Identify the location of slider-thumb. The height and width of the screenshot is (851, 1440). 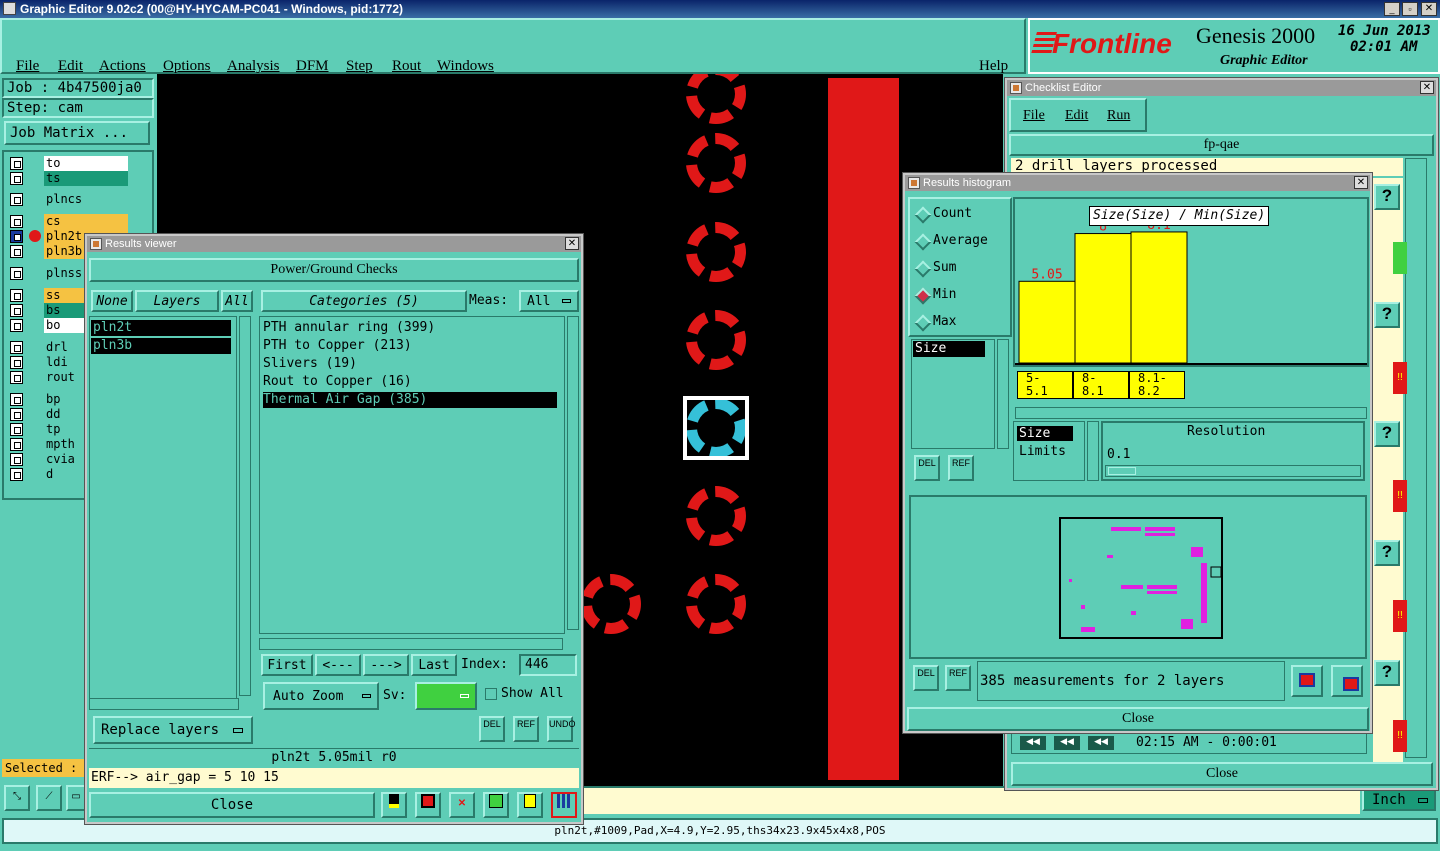
(1122, 471).